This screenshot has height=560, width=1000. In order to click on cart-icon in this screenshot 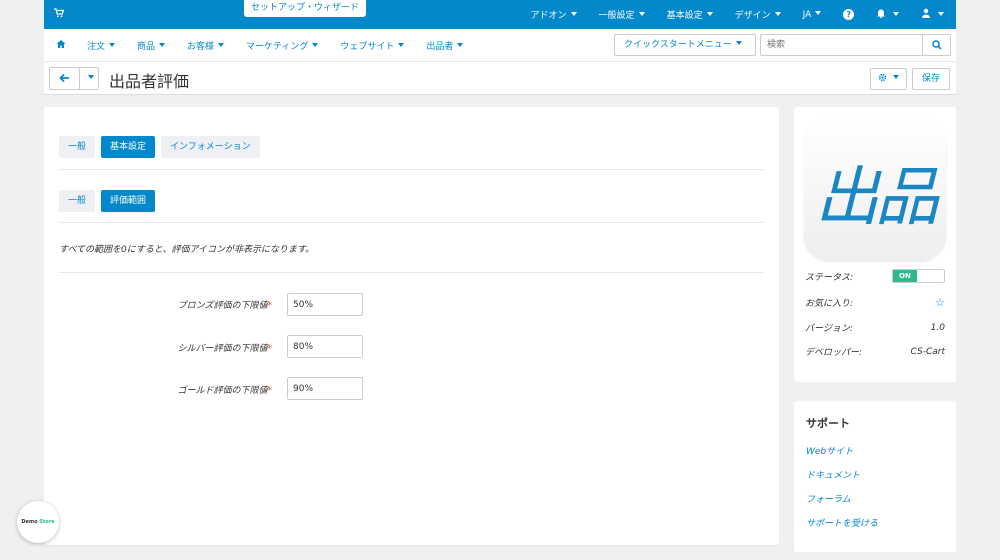, I will do `click(59, 14)`.